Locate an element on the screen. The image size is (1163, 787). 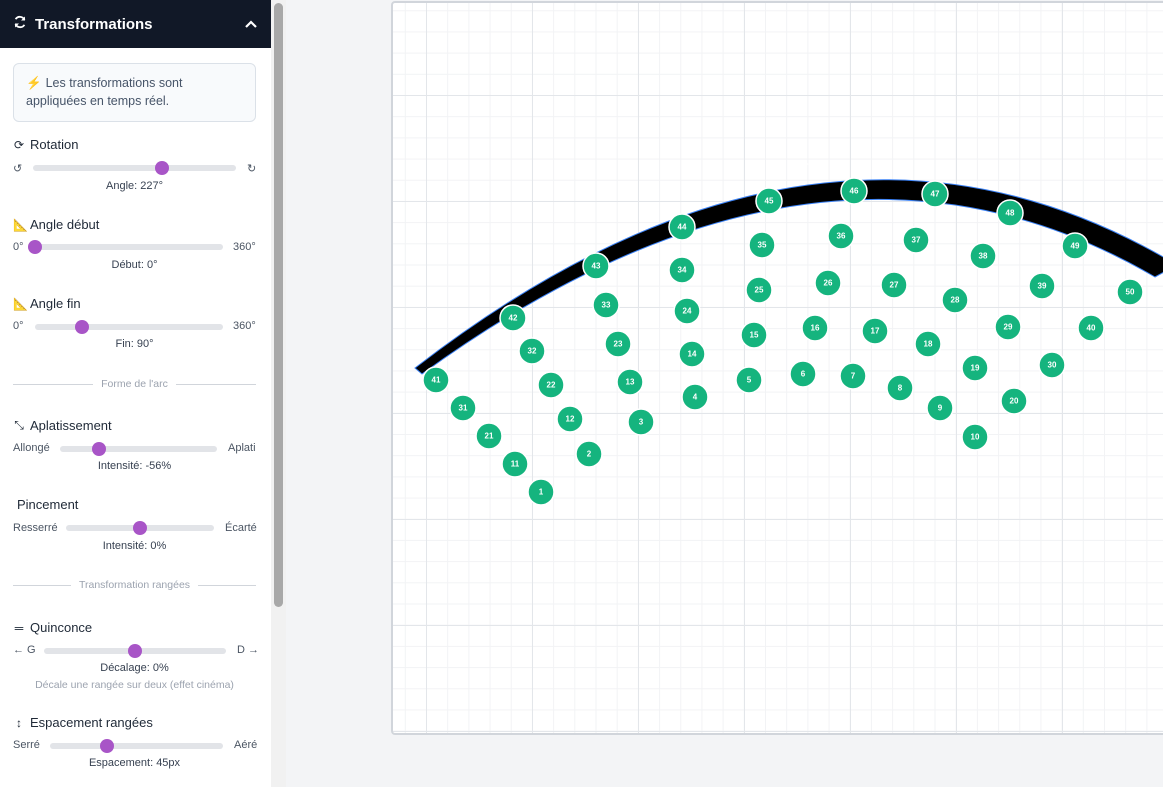
seat: 4 is located at coordinates (695, 397).